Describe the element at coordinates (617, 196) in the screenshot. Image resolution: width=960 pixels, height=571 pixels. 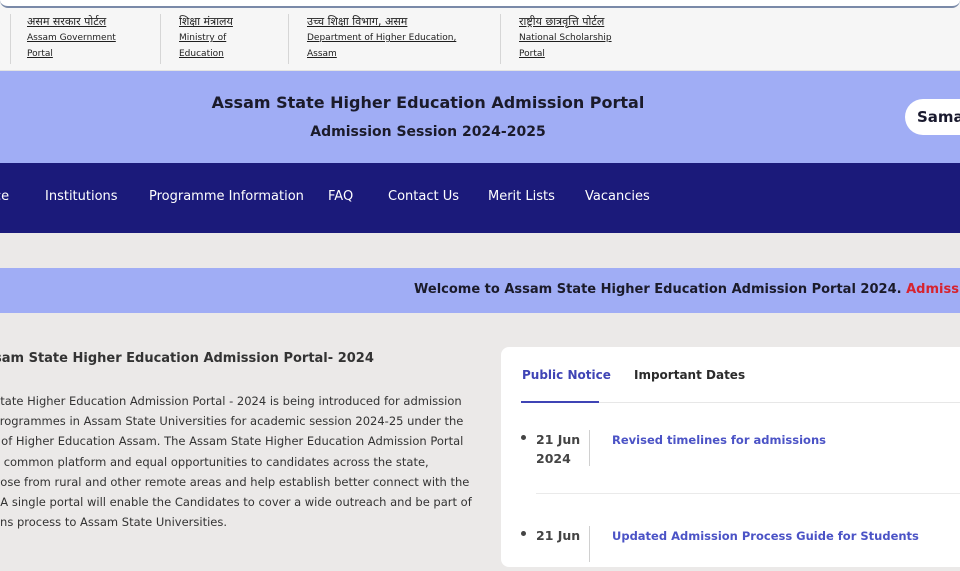
I see `nav-item-vacancies: Vacancies` at that location.